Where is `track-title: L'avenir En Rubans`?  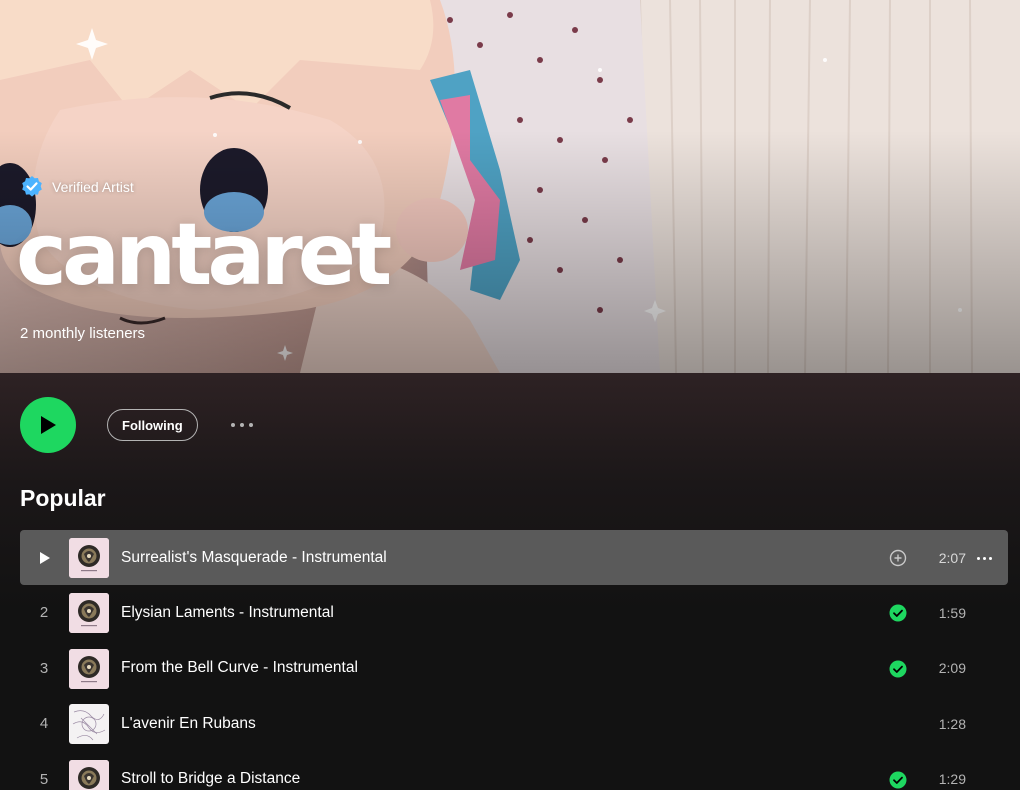
track-title: L'avenir En Rubans is located at coordinates (188, 724).